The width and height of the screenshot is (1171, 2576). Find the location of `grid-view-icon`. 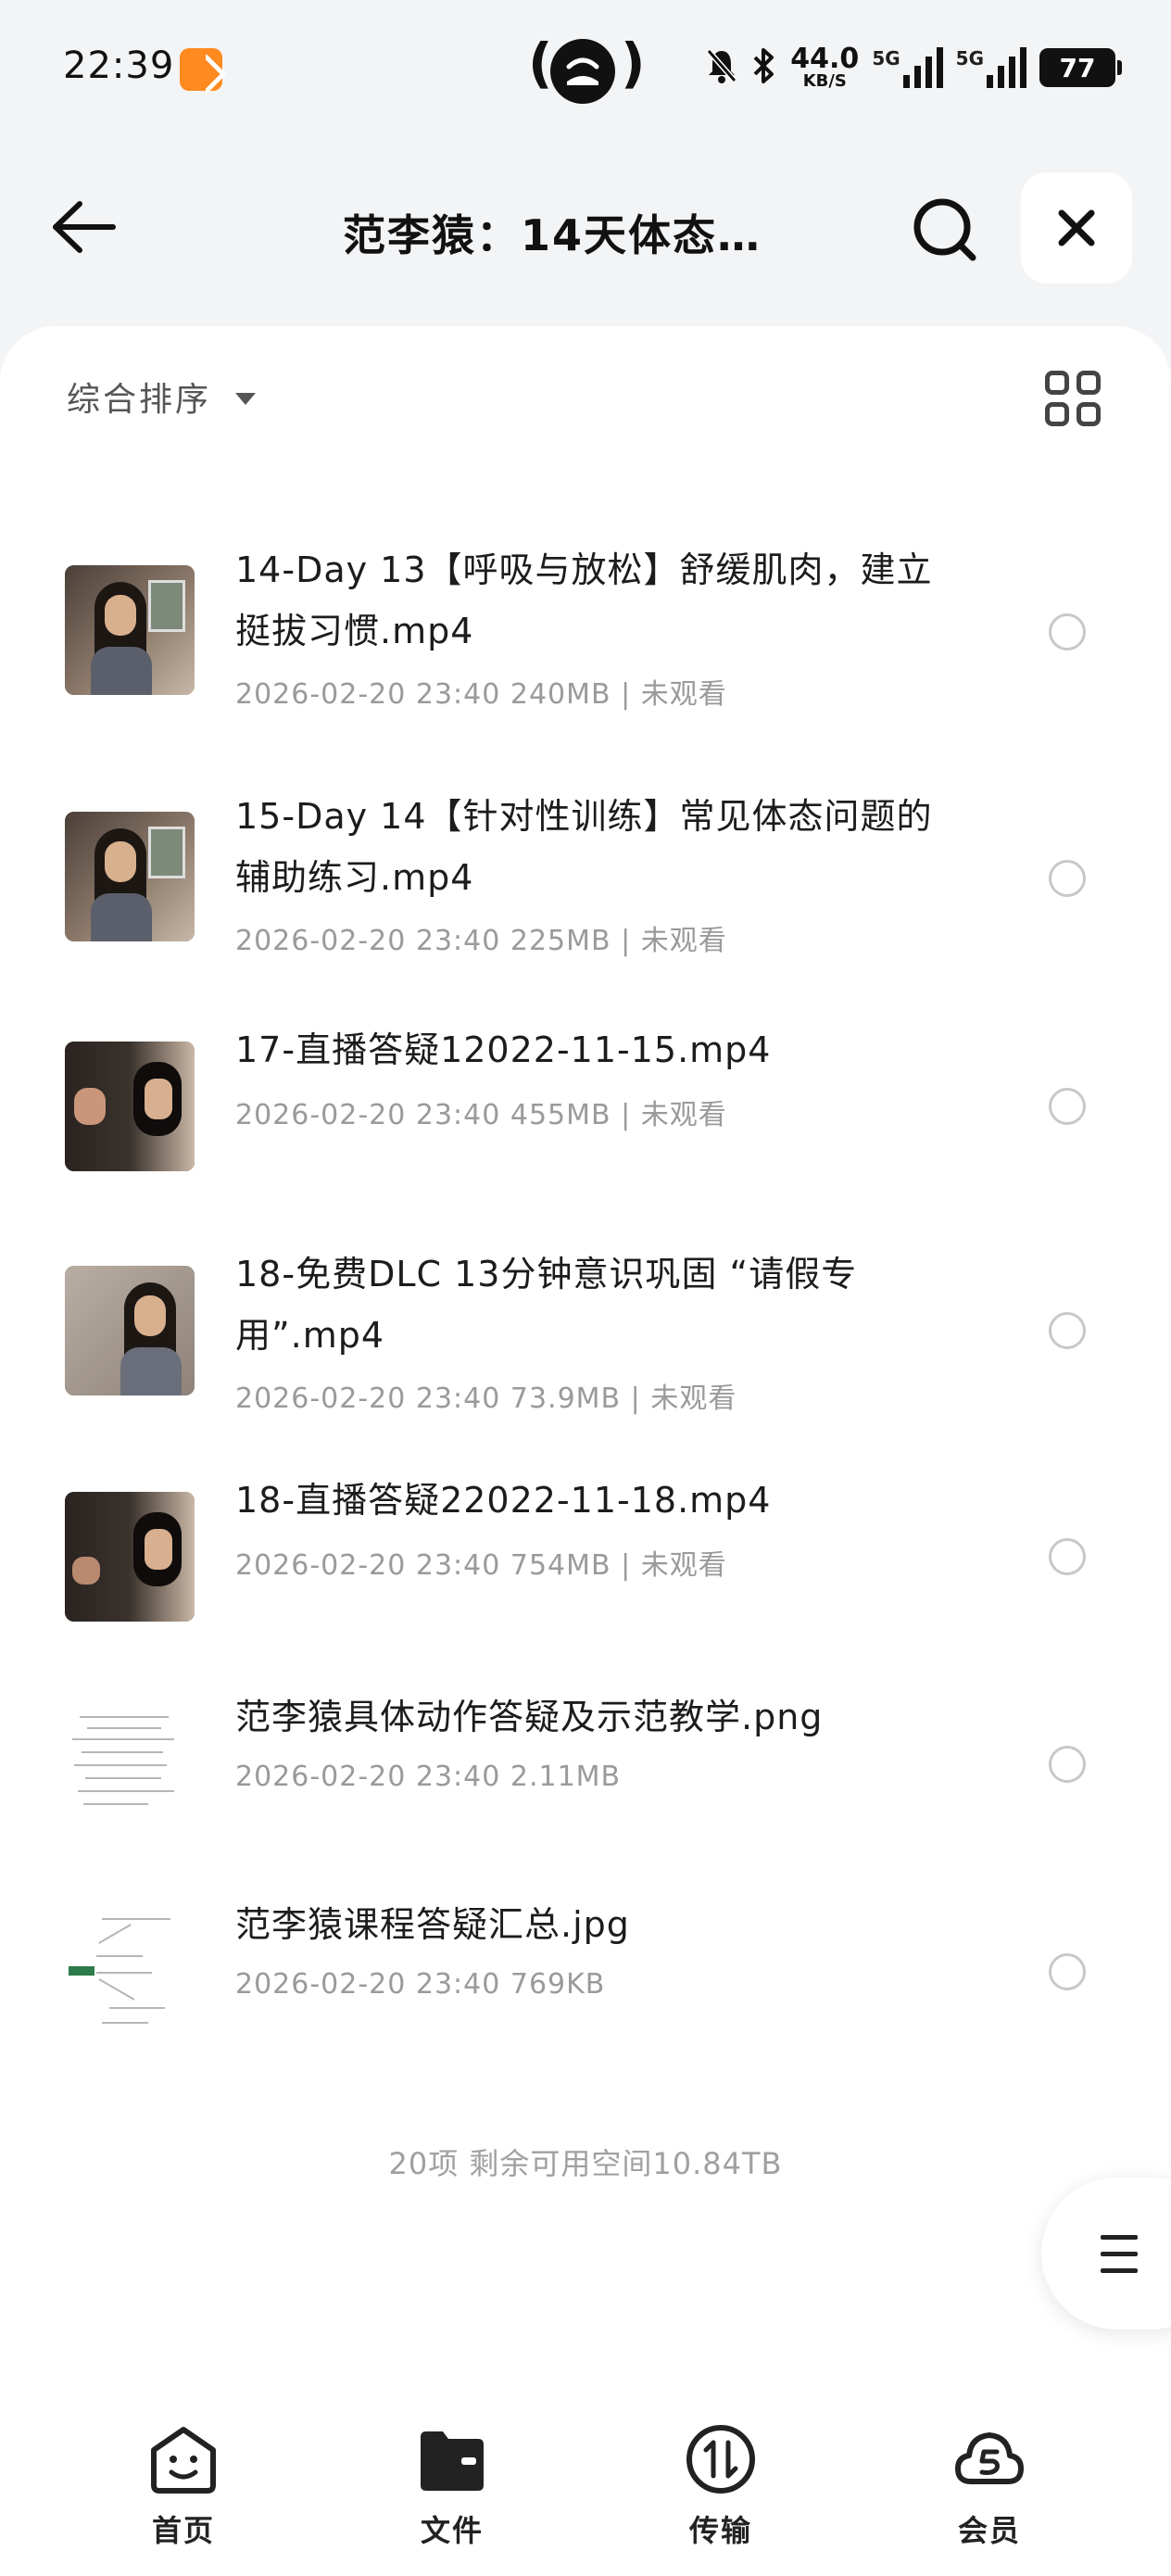

grid-view-icon is located at coordinates (1057, 383).